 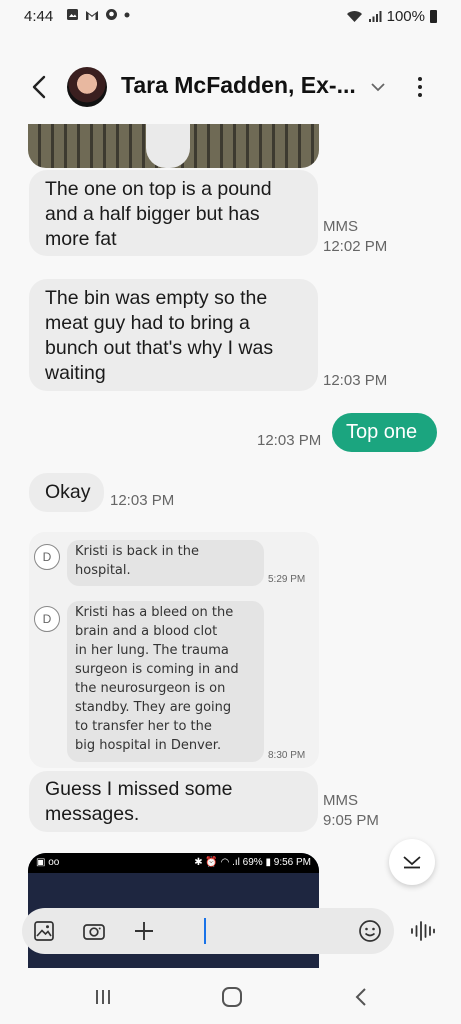 I want to click on signal-icon, so click(x=375, y=16).